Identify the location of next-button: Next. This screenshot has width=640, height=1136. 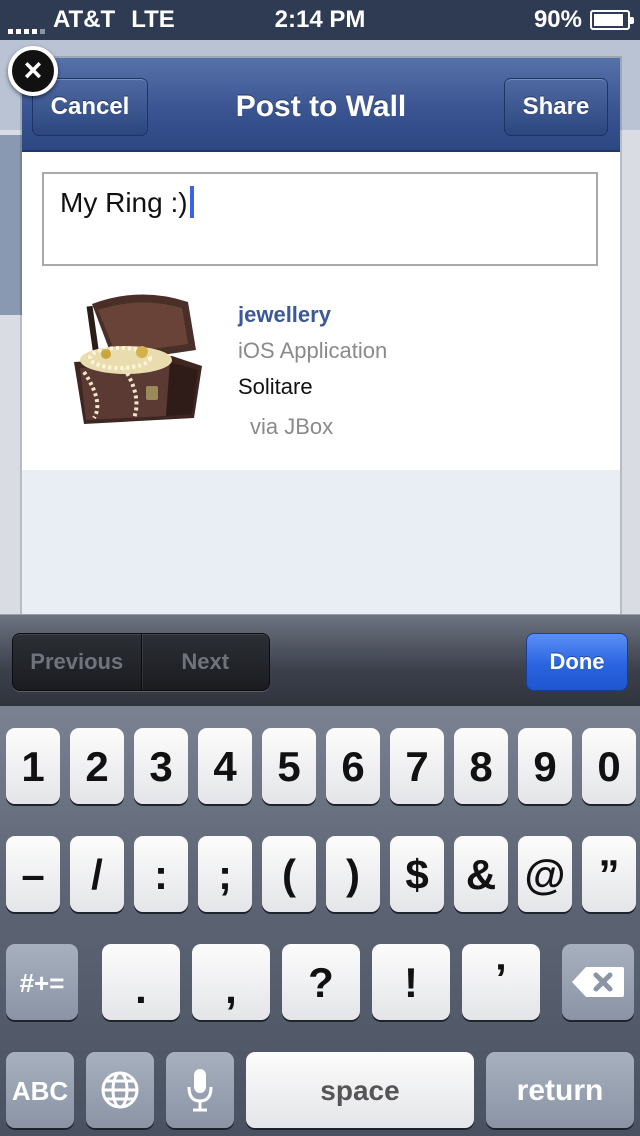
(205, 662).